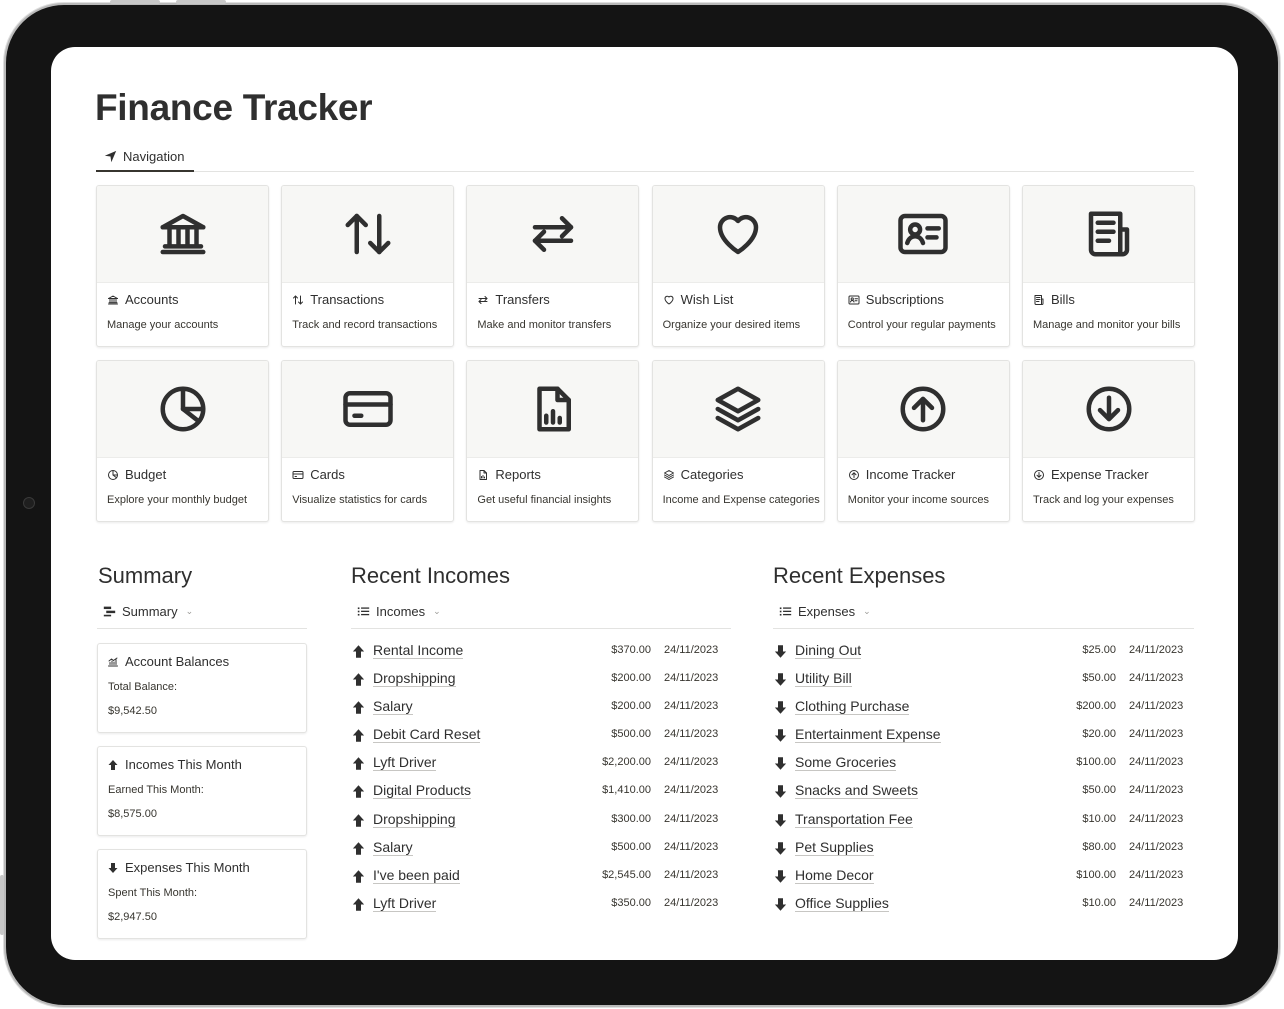 The height and width of the screenshot is (1009, 1284). Describe the element at coordinates (785, 611) in the screenshot. I see `list-icon` at that location.